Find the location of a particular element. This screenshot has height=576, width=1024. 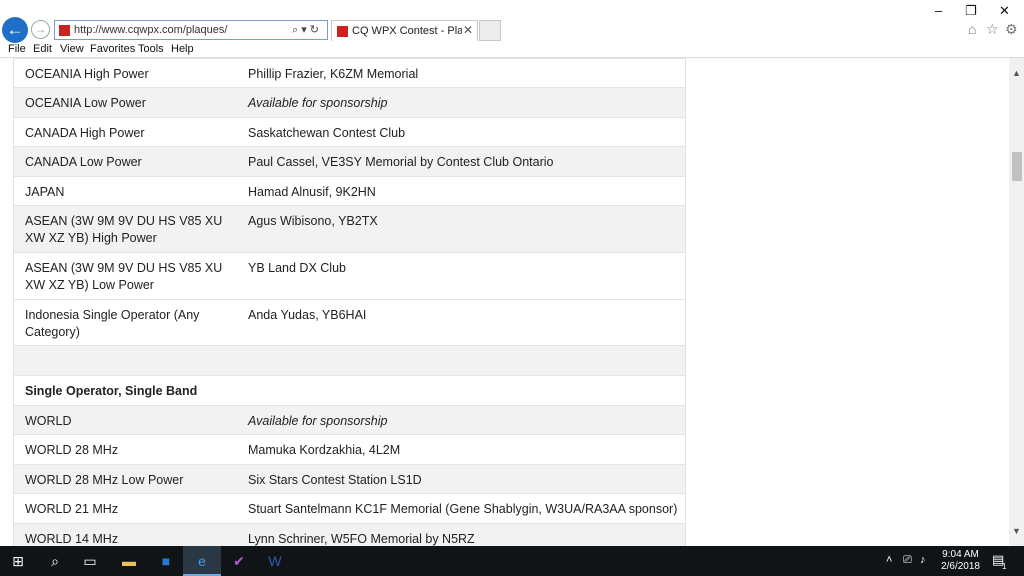

award-category: CANADA High Power is located at coordinates (85, 133).